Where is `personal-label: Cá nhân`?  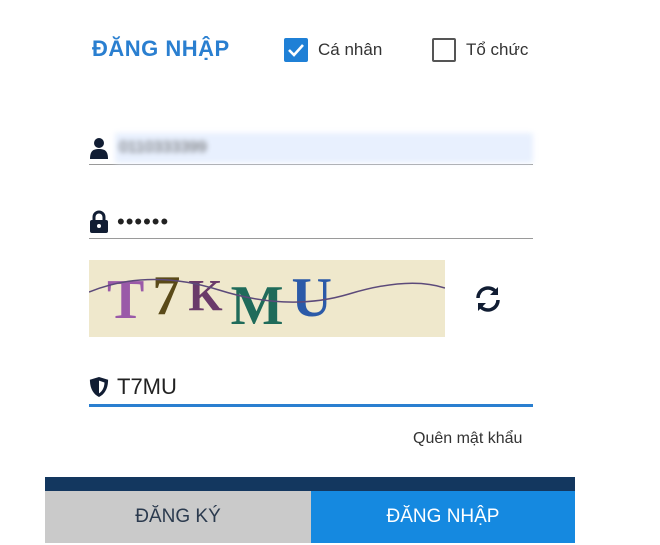
personal-label: Cá nhân is located at coordinates (350, 49).